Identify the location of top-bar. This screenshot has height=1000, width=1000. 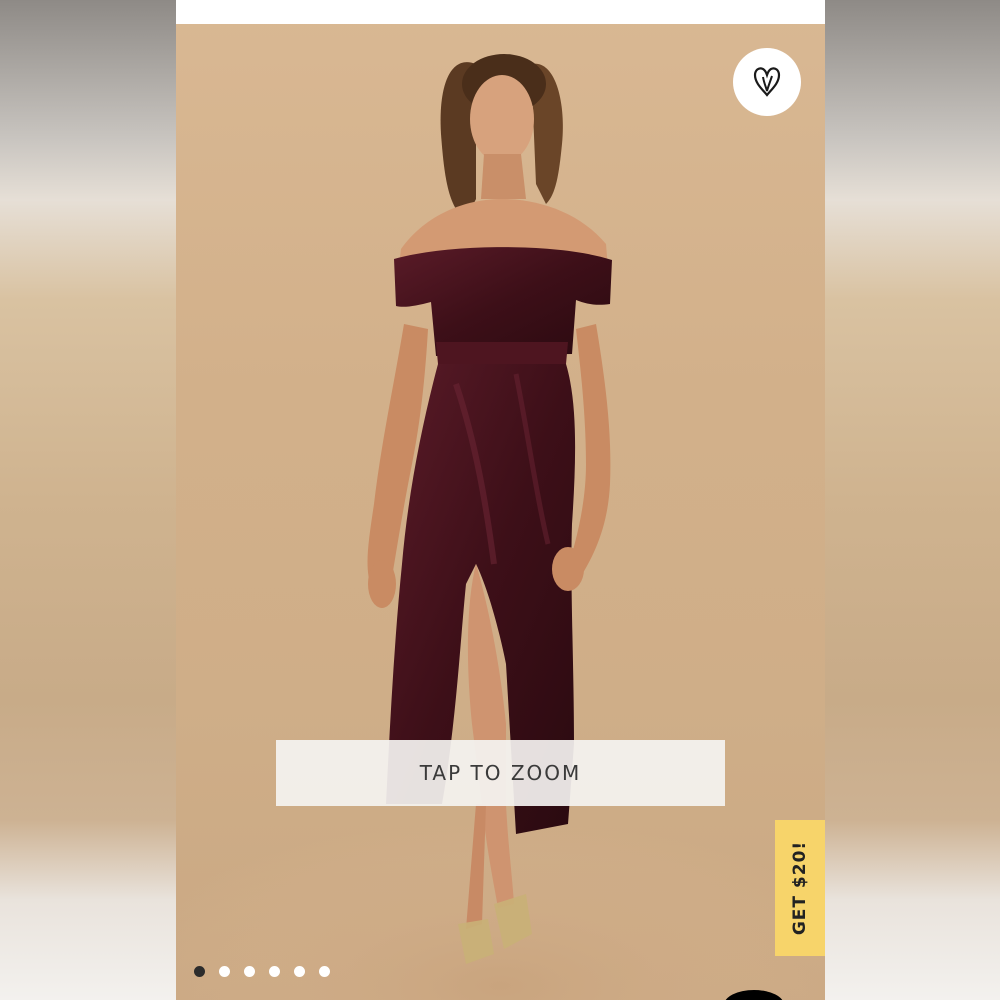
(500, 12).